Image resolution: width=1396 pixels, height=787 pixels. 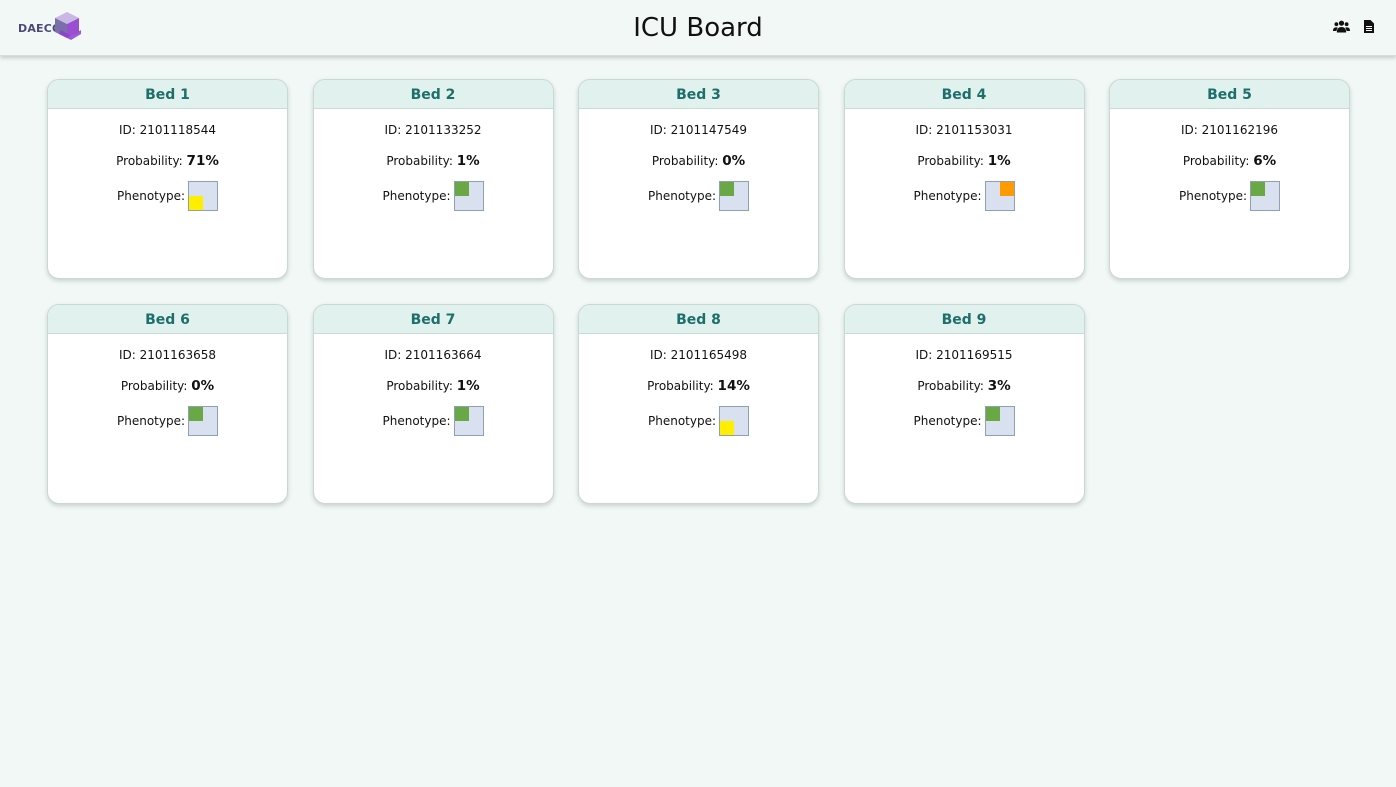 What do you see at coordinates (167, 94) in the screenshot?
I see `bed-title: Bed 1` at bounding box center [167, 94].